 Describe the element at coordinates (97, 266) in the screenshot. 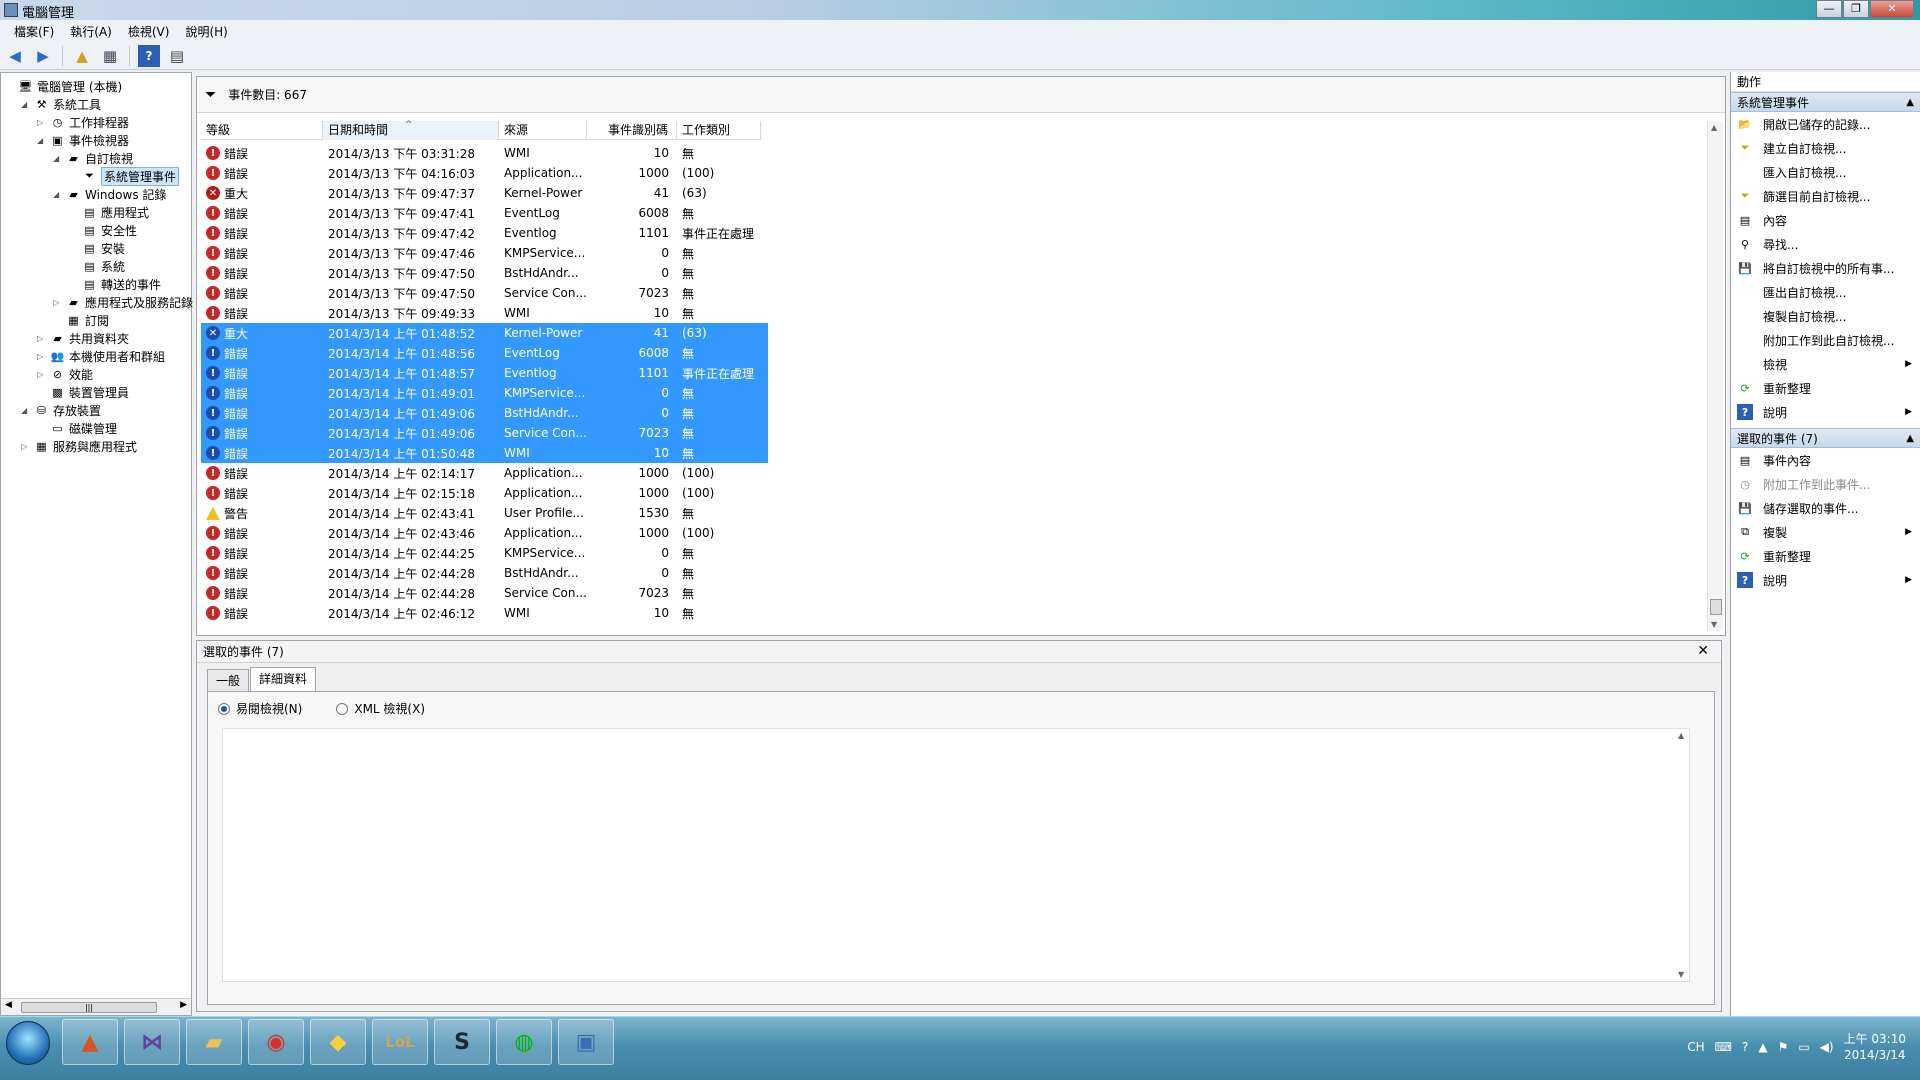

I see `tree-item: ▤ 系統` at that location.